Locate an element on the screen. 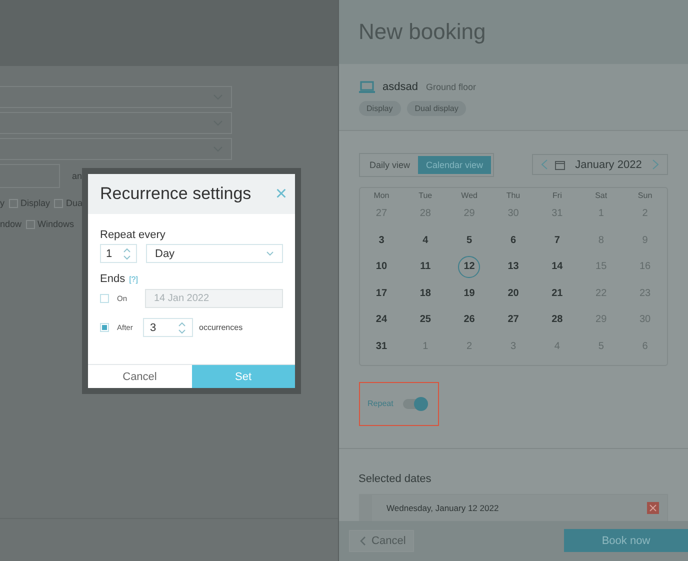 This screenshot has height=561, width=688. calendar-day: 12 is located at coordinates (469, 267).